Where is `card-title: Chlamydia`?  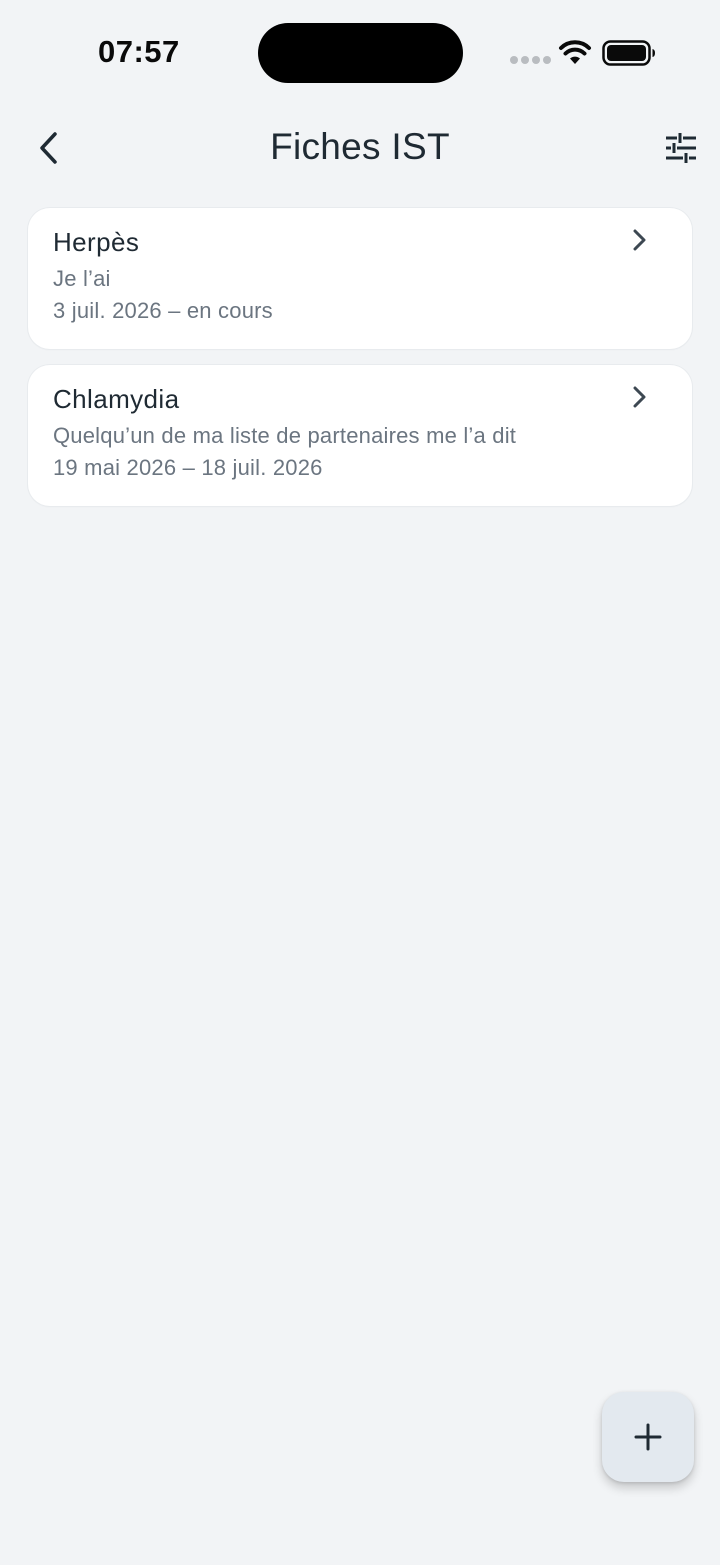
card-title: Chlamydia is located at coordinates (116, 399).